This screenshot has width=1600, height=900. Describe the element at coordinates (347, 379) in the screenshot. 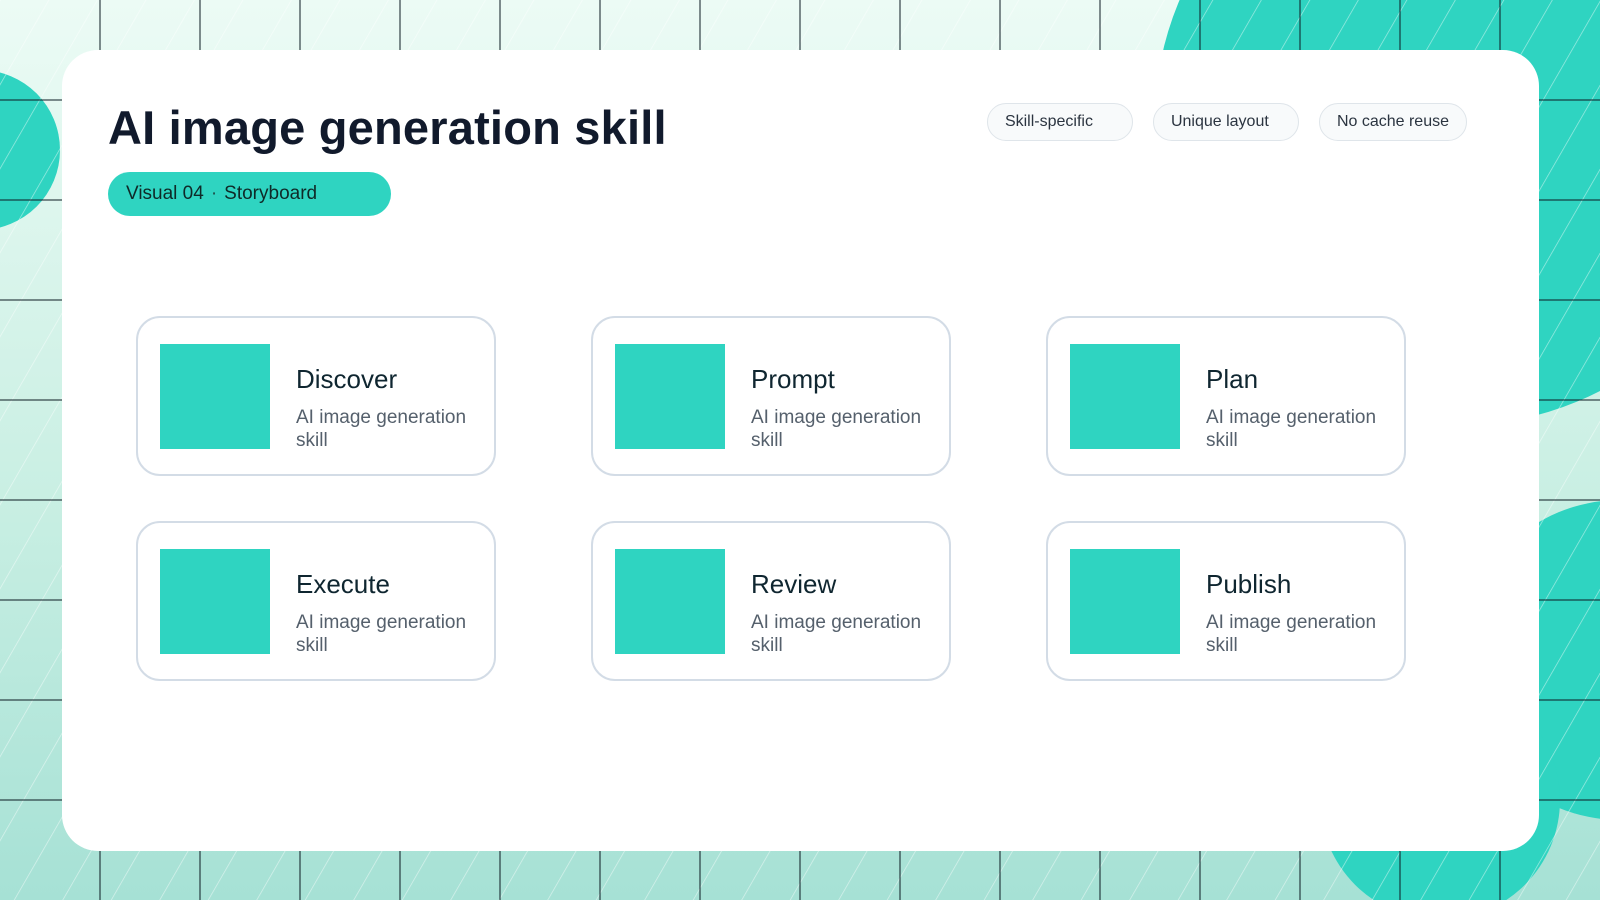

I see `step-title: Discover` at that location.